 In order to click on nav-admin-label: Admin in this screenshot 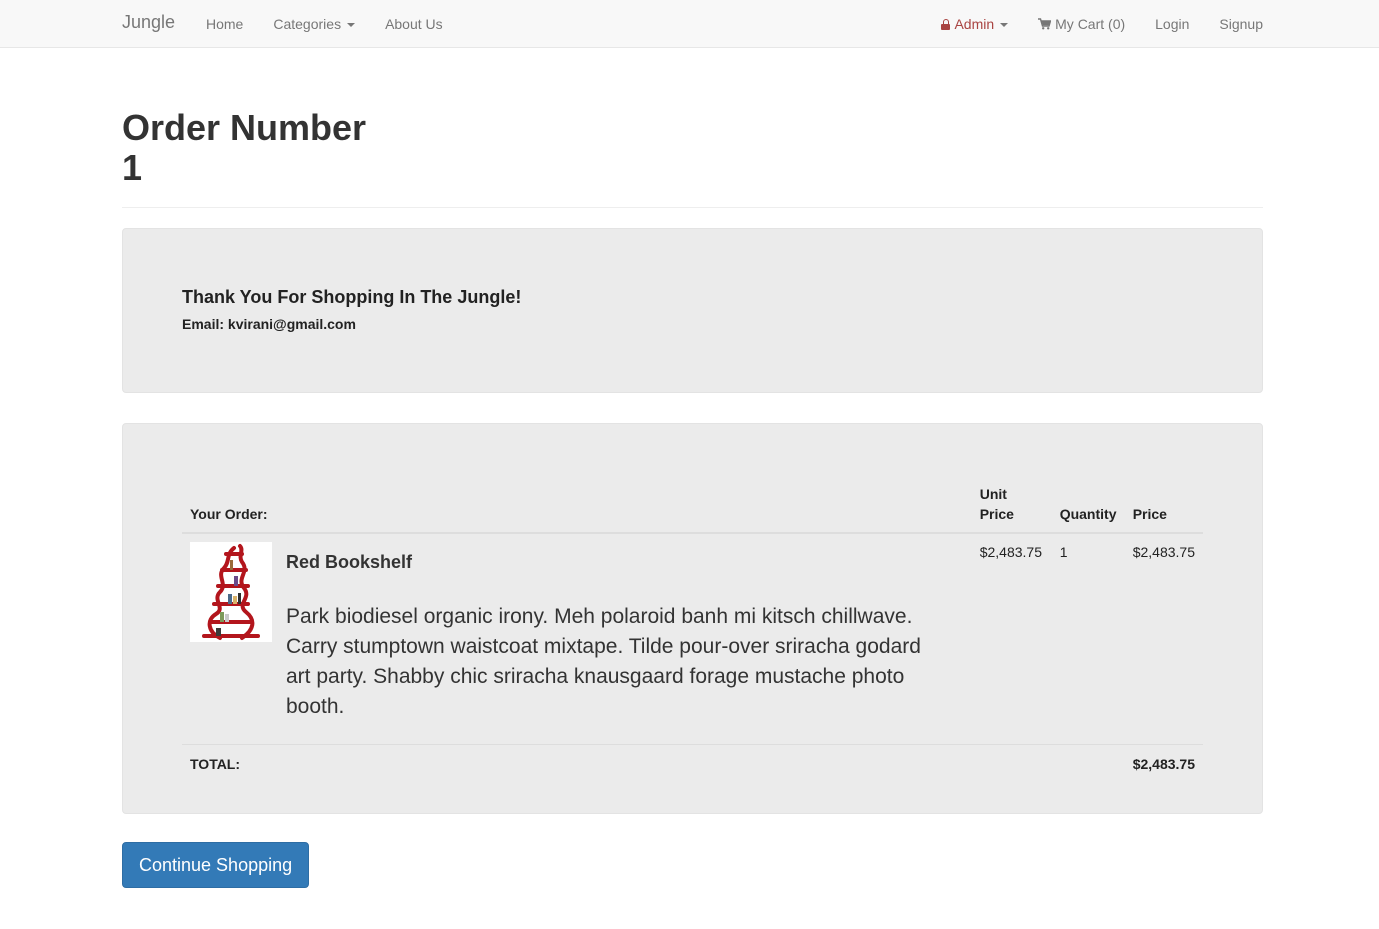, I will do `click(974, 23)`.